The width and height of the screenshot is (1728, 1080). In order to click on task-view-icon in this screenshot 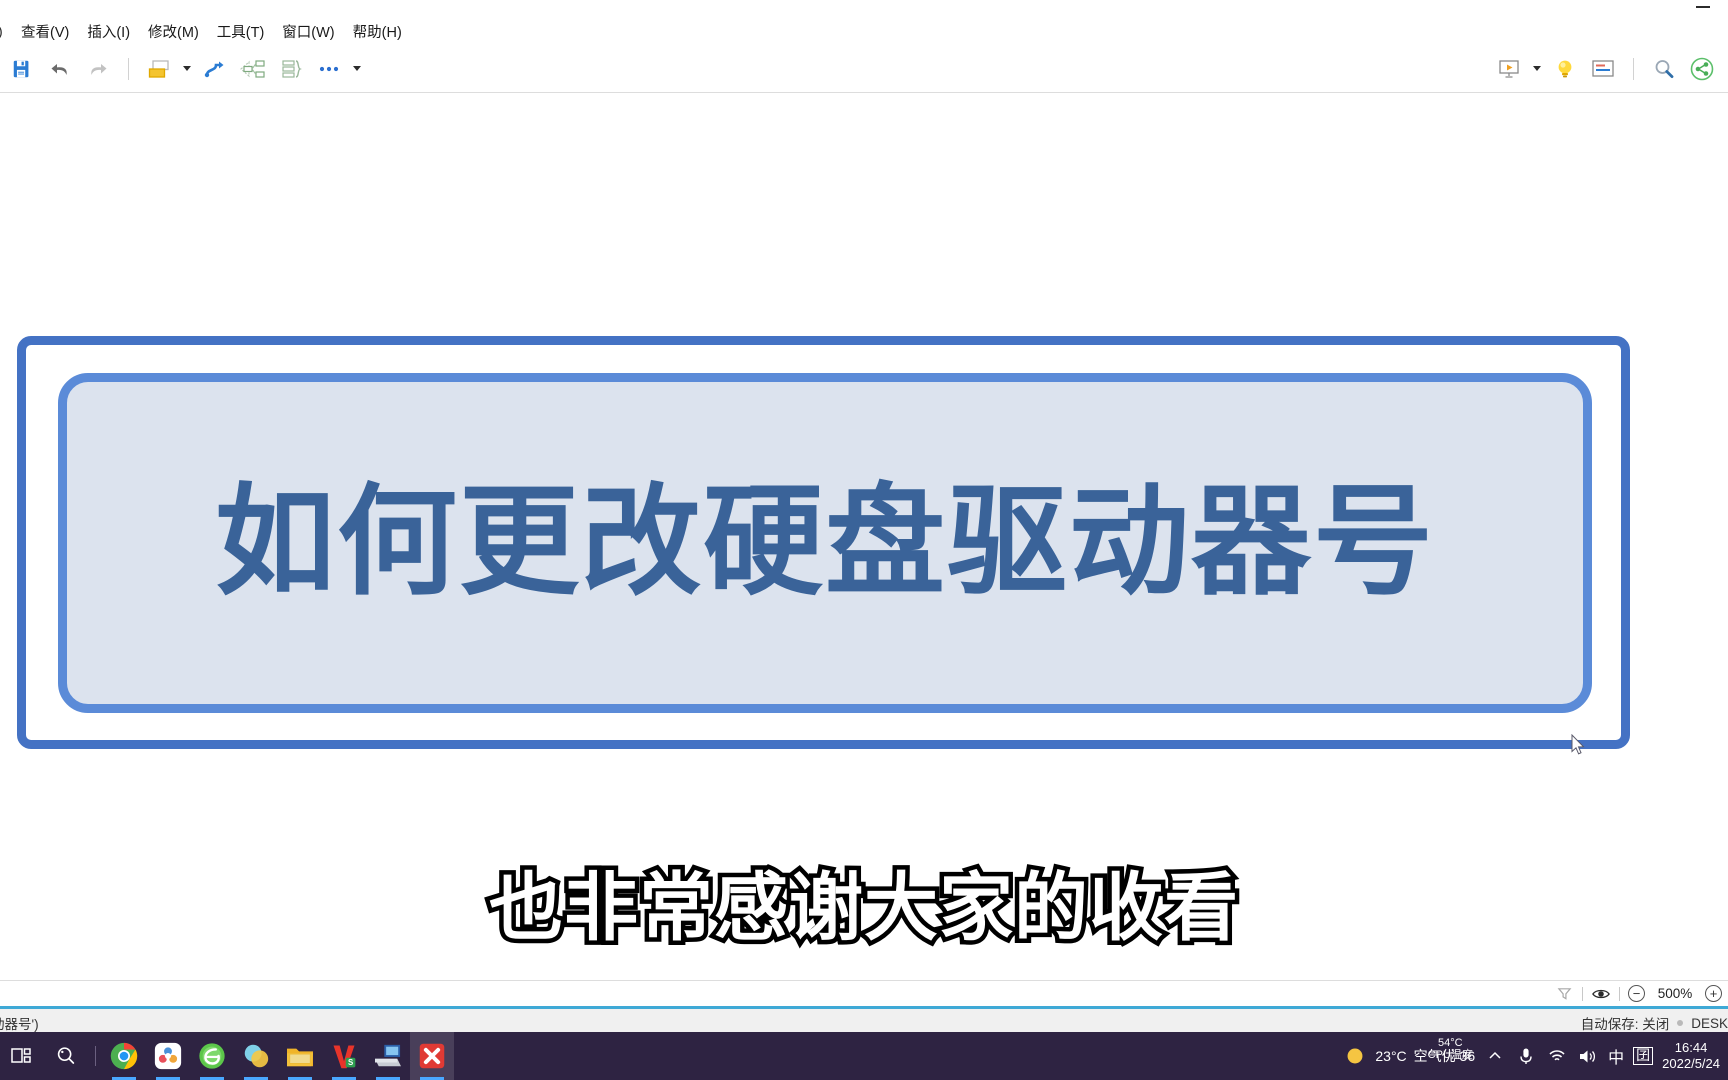, I will do `click(21, 1055)`.